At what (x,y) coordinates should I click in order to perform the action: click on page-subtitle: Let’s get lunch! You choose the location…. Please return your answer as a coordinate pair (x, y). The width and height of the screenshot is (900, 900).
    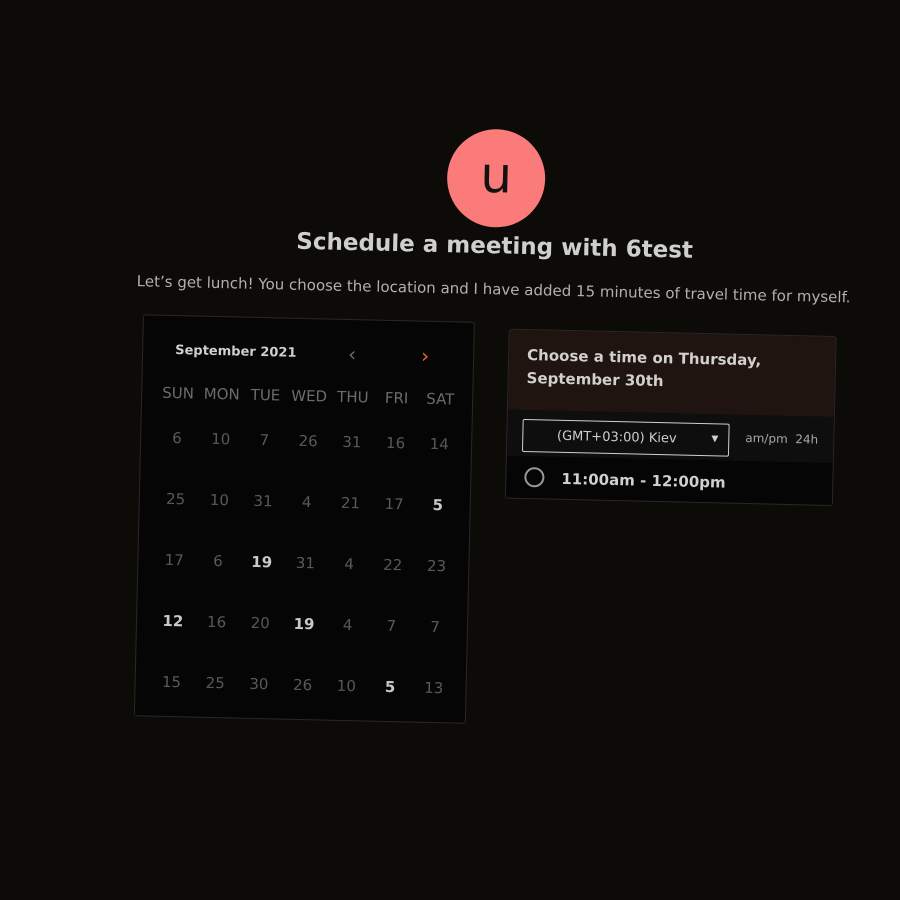
    Looking at the image, I should click on (493, 289).